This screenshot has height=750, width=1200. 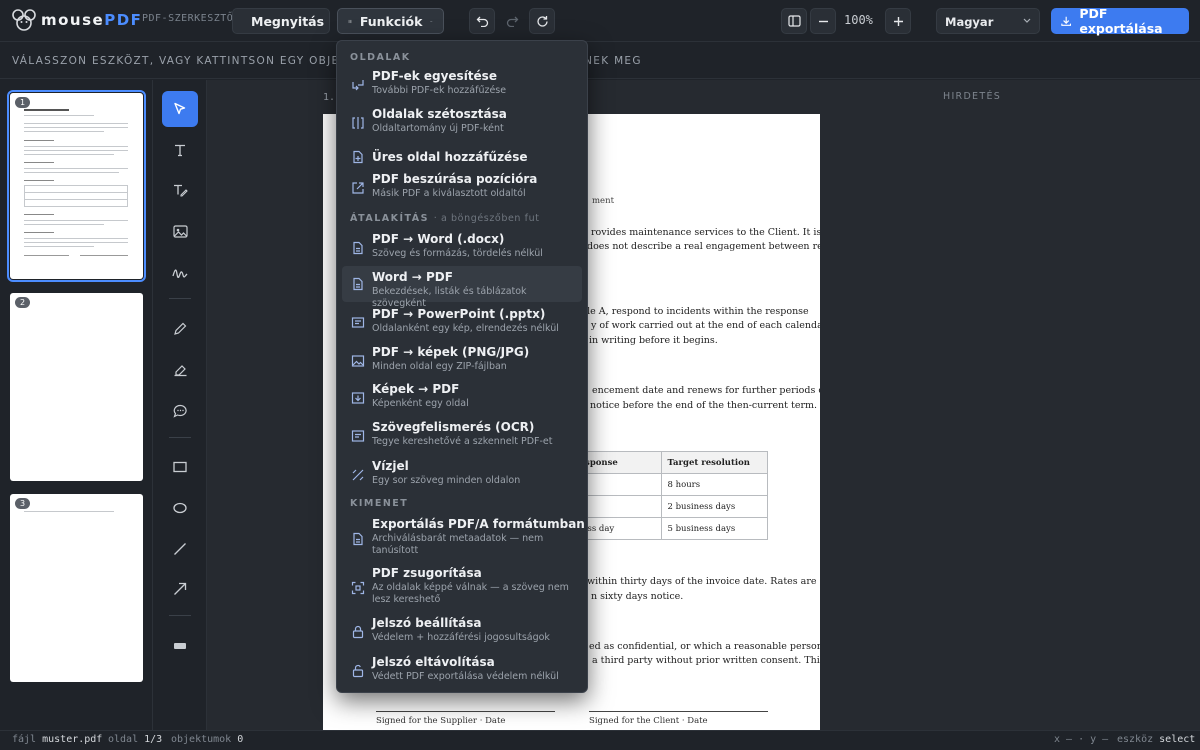 I want to click on menu-item-subtitle: Másik PDF a kiválasztott oldaltól, so click(x=449, y=193).